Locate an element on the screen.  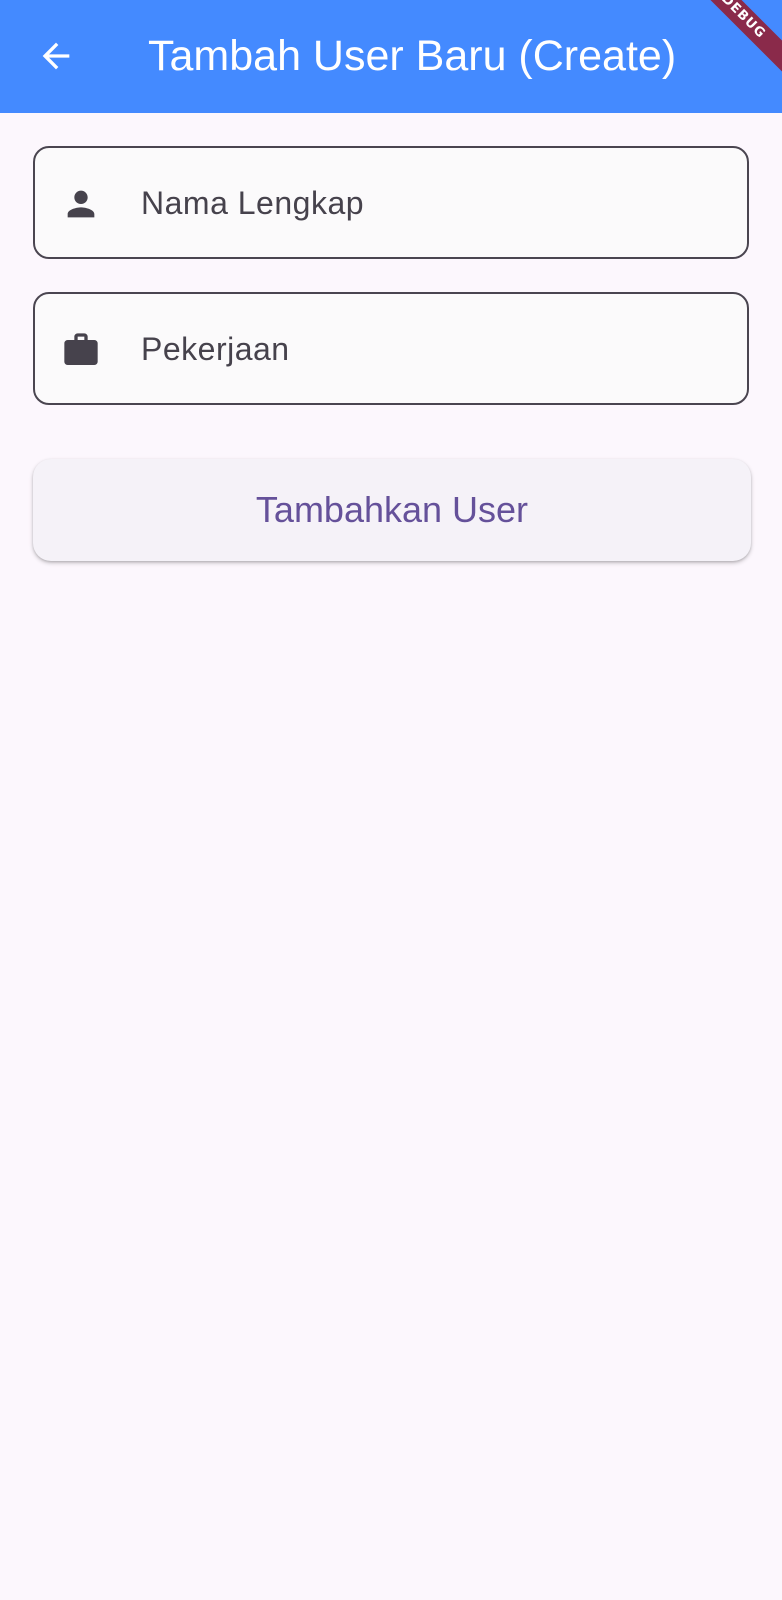
job-input is located at coordinates (436, 349).